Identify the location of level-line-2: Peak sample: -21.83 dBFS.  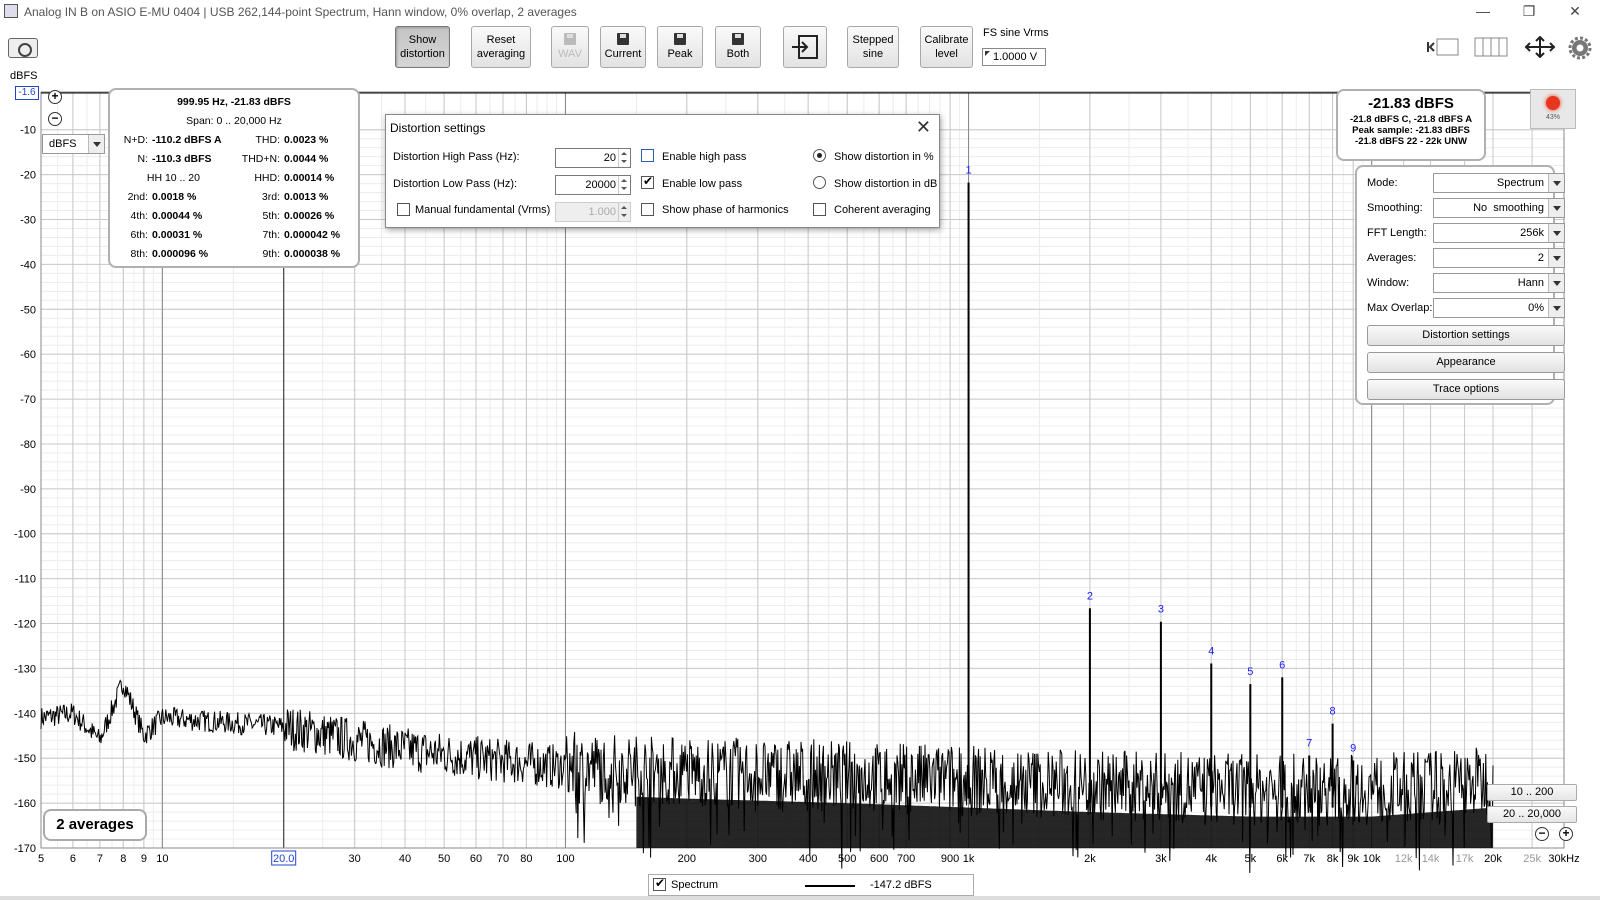
(1411, 130).